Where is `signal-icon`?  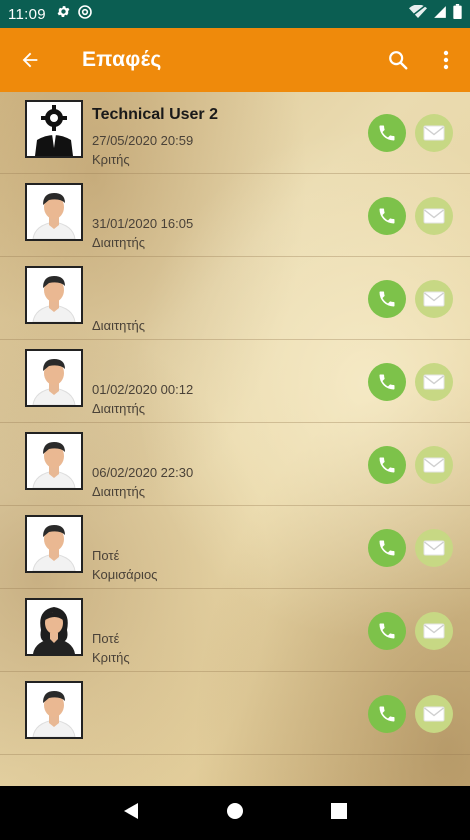
signal-icon is located at coordinates (440, 14).